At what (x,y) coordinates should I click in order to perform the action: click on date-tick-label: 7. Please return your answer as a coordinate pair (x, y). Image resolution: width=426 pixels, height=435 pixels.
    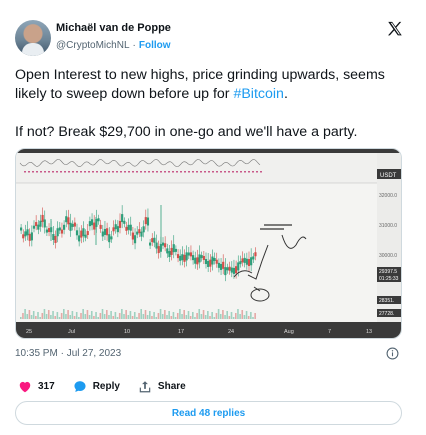
    Looking at the image, I should click on (329, 332).